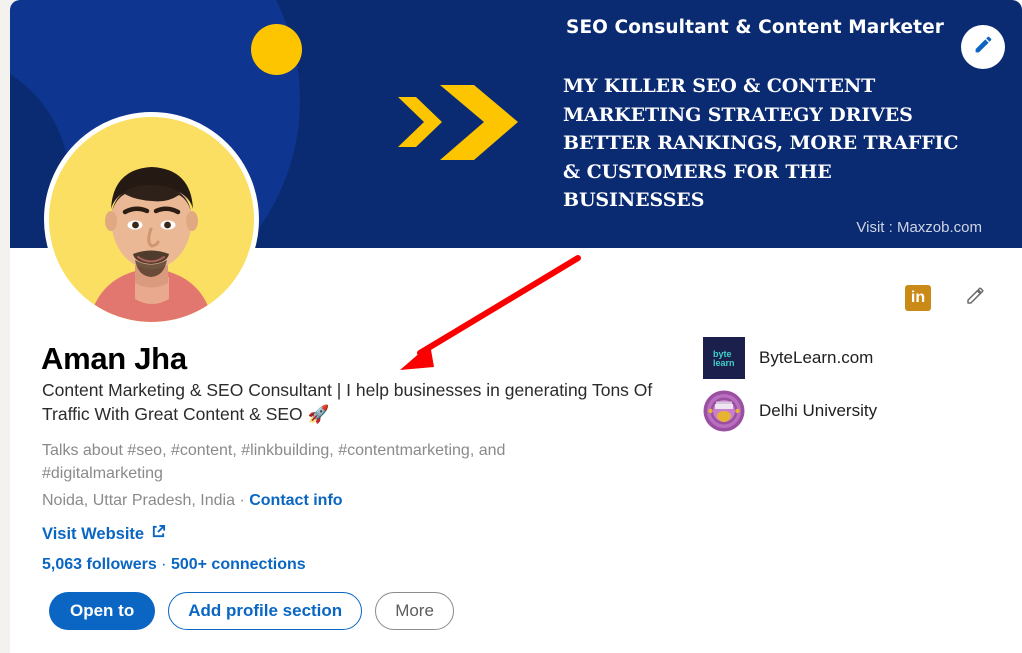  I want to click on delhi-university-seal-icon, so click(724, 411).